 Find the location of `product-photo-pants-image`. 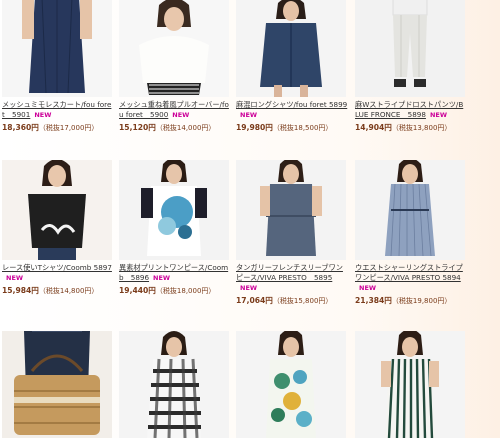

product-photo-pants-image is located at coordinates (410, 48).